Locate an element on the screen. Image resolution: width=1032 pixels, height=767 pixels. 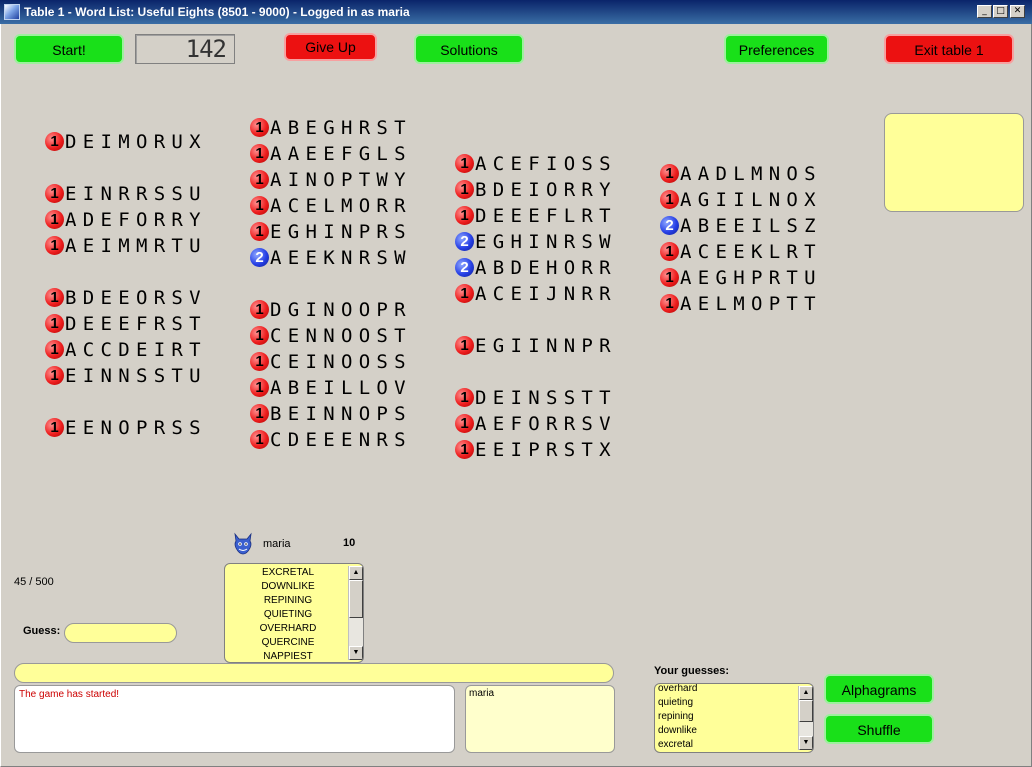
guess-input is located at coordinates (120, 633).